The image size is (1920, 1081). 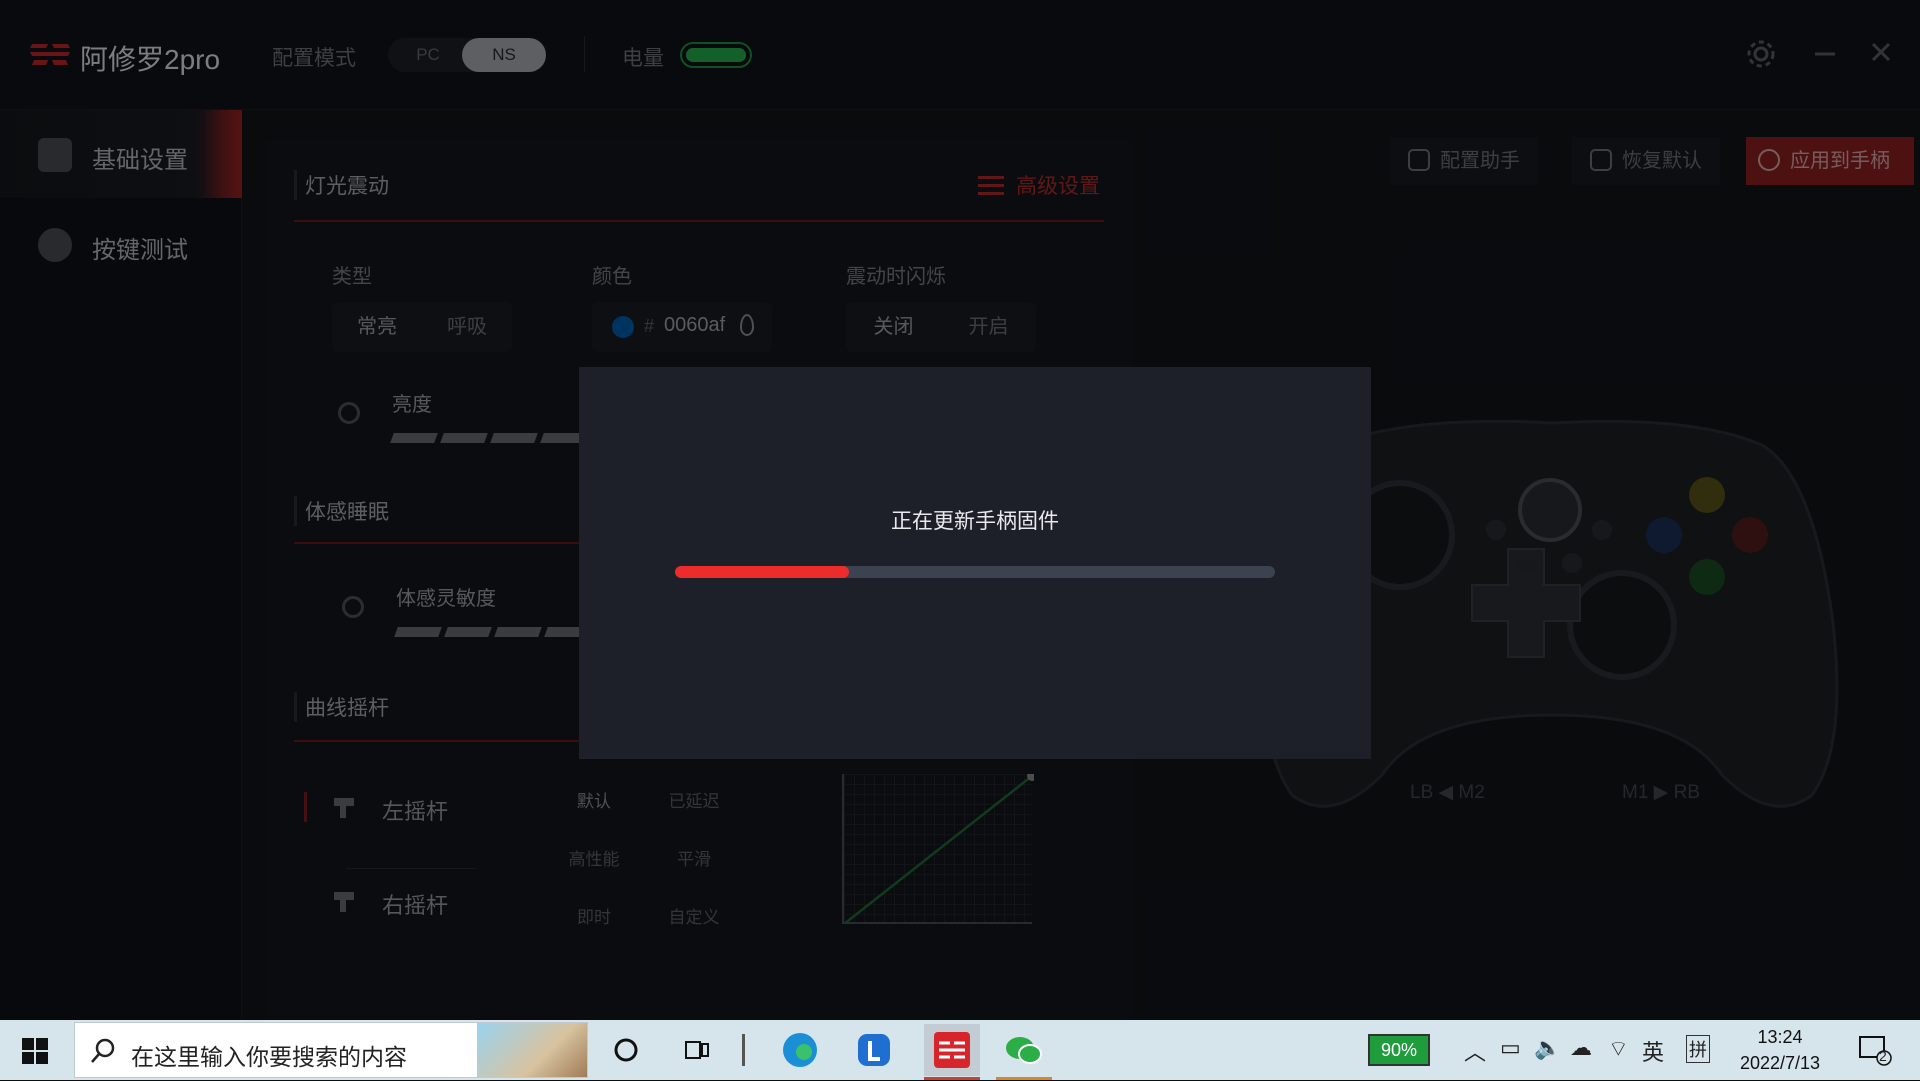 I want to click on ime-mode-indicator: 拼, so click(x=1698, y=1049).